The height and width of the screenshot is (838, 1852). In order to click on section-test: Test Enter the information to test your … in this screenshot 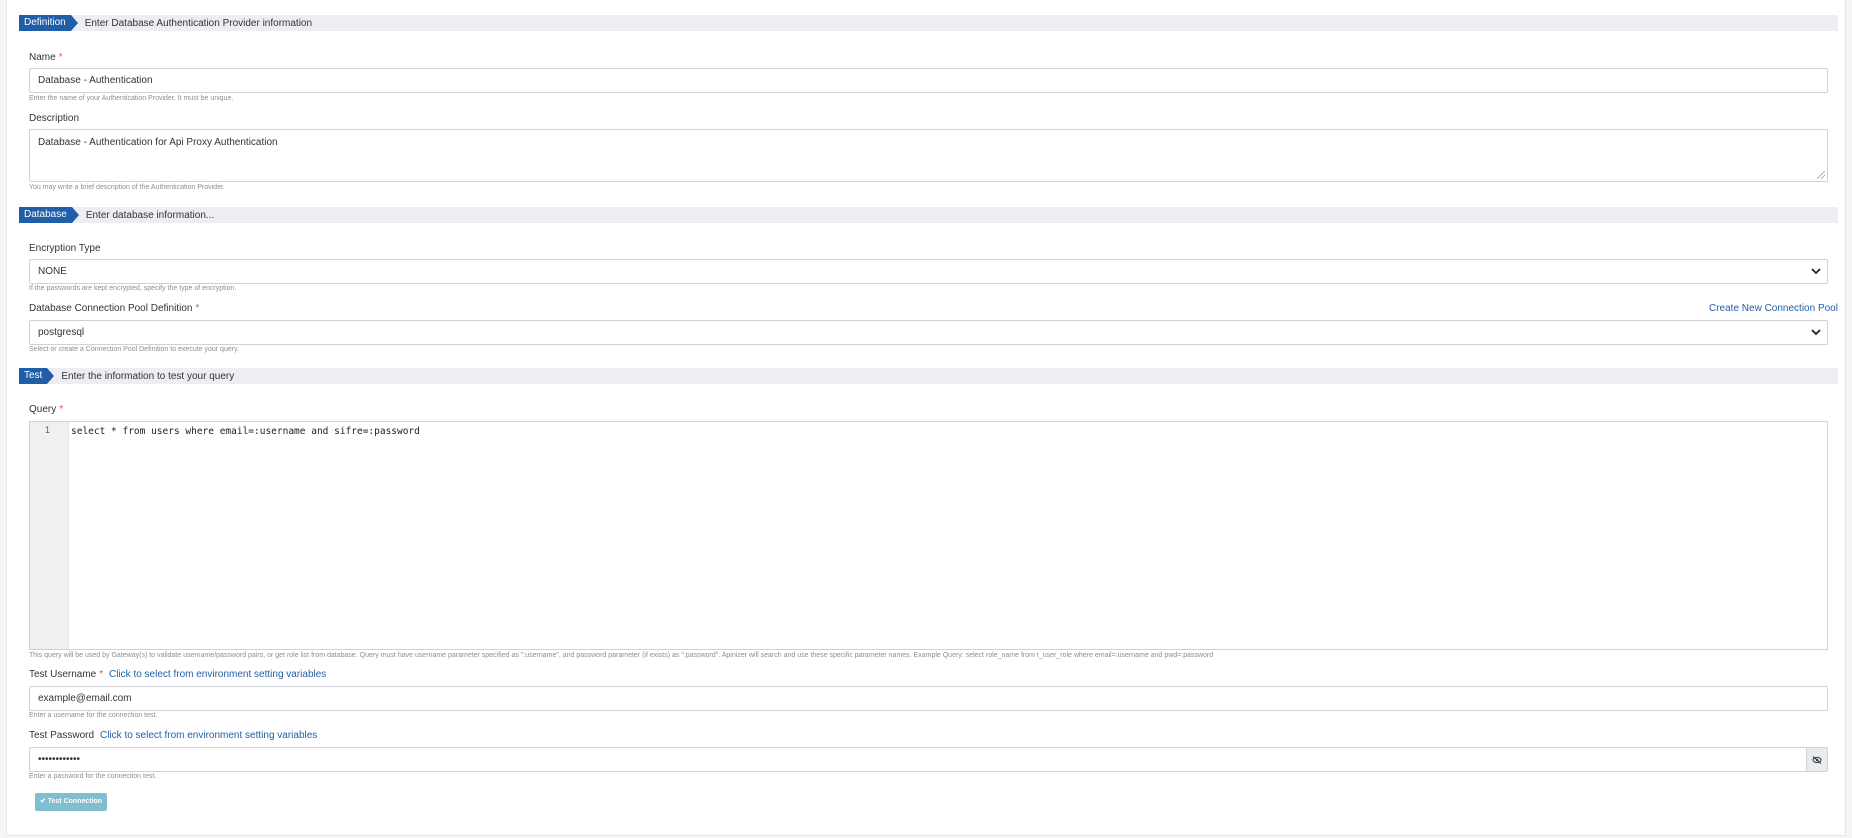, I will do `click(928, 376)`.